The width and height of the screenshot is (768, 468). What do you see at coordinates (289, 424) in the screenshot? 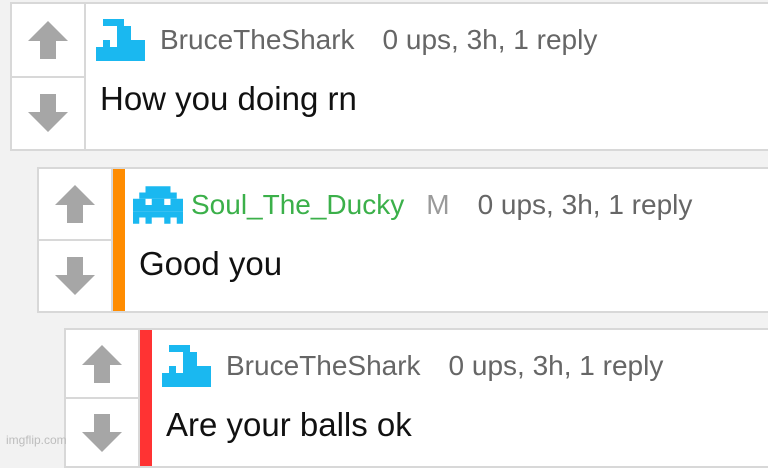
I see `comment-text: Are your balls ok` at bounding box center [289, 424].